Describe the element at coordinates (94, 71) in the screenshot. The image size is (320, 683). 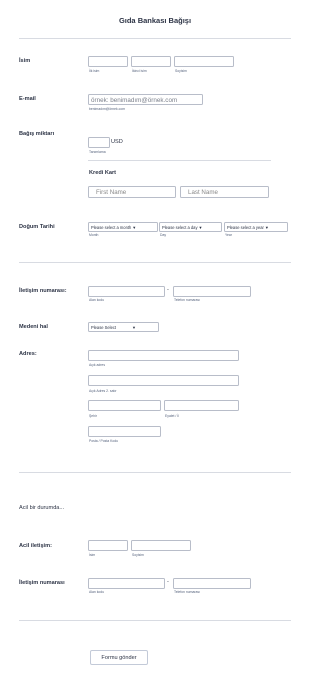
I see `first-name-sublabel: İlk isim` at that location.